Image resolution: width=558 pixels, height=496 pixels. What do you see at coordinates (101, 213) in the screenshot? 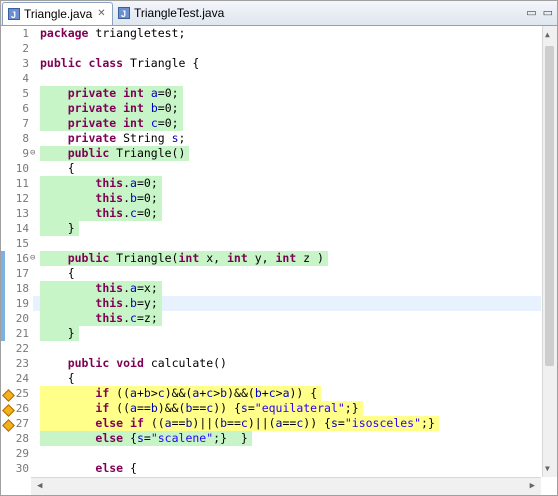
I see `code-text: this.c=0;` at bounding box center [101, 213].